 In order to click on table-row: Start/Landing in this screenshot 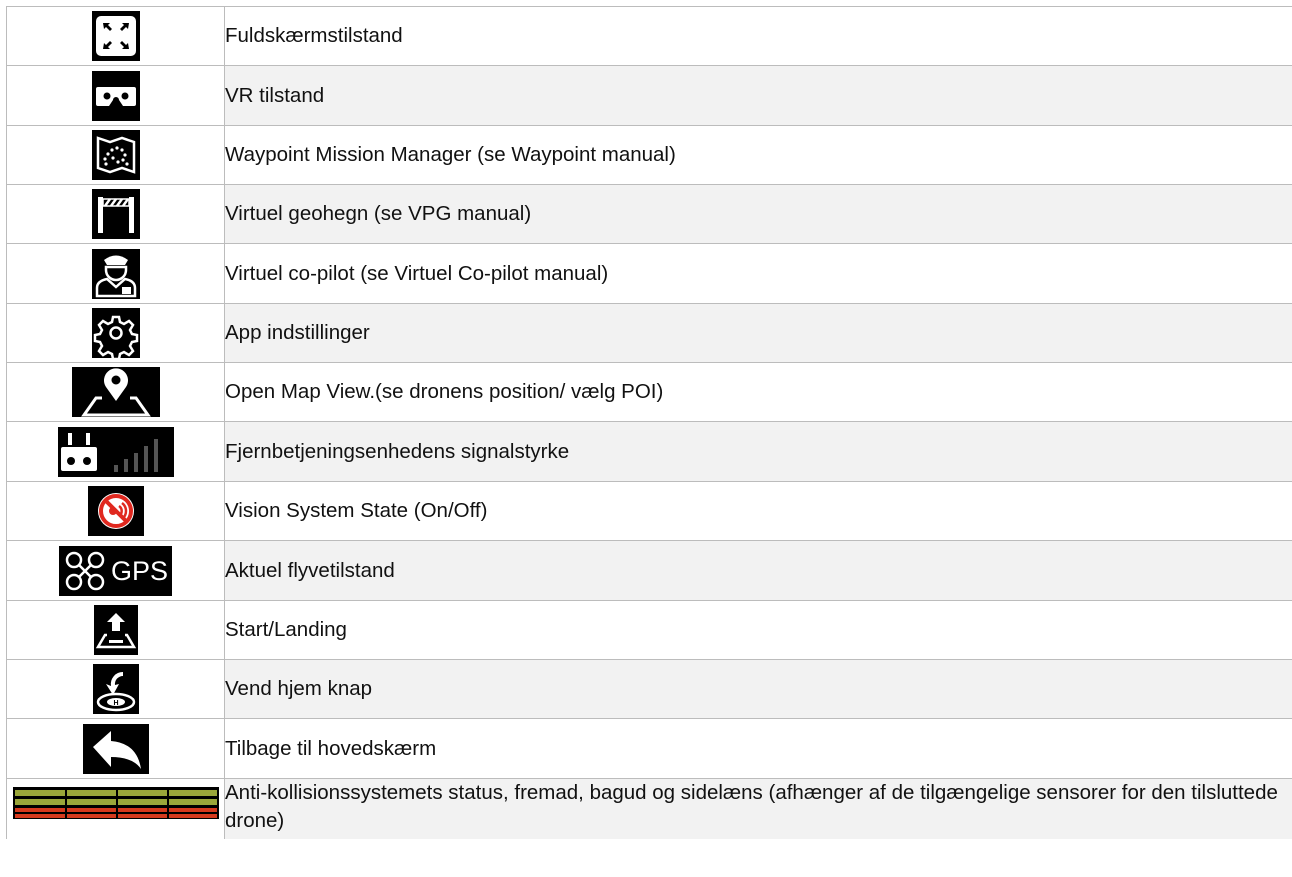, I will do `click(649, 630)`.